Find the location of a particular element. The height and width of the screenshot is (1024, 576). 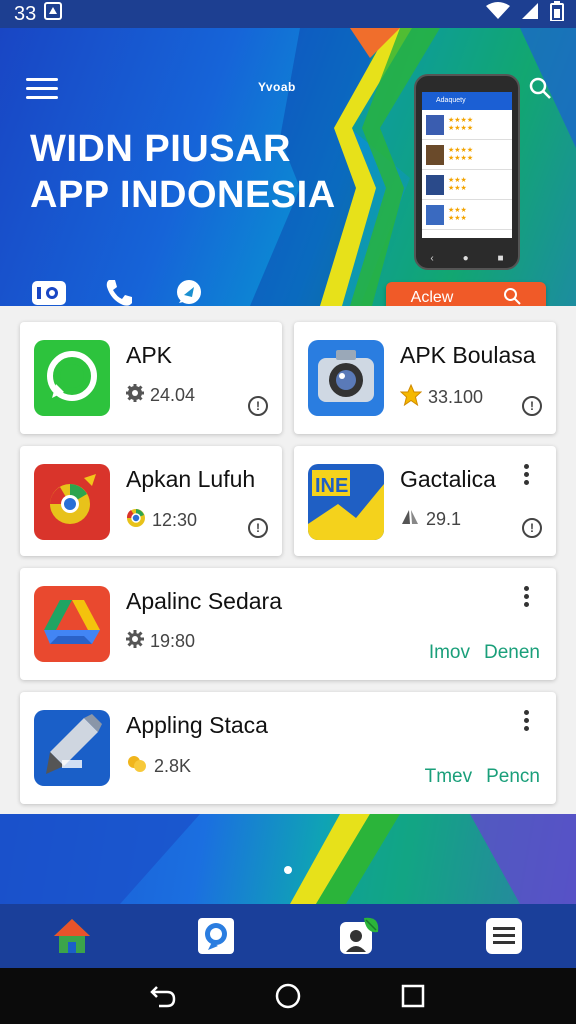

camera-icon is located at coordinates (49, 290).